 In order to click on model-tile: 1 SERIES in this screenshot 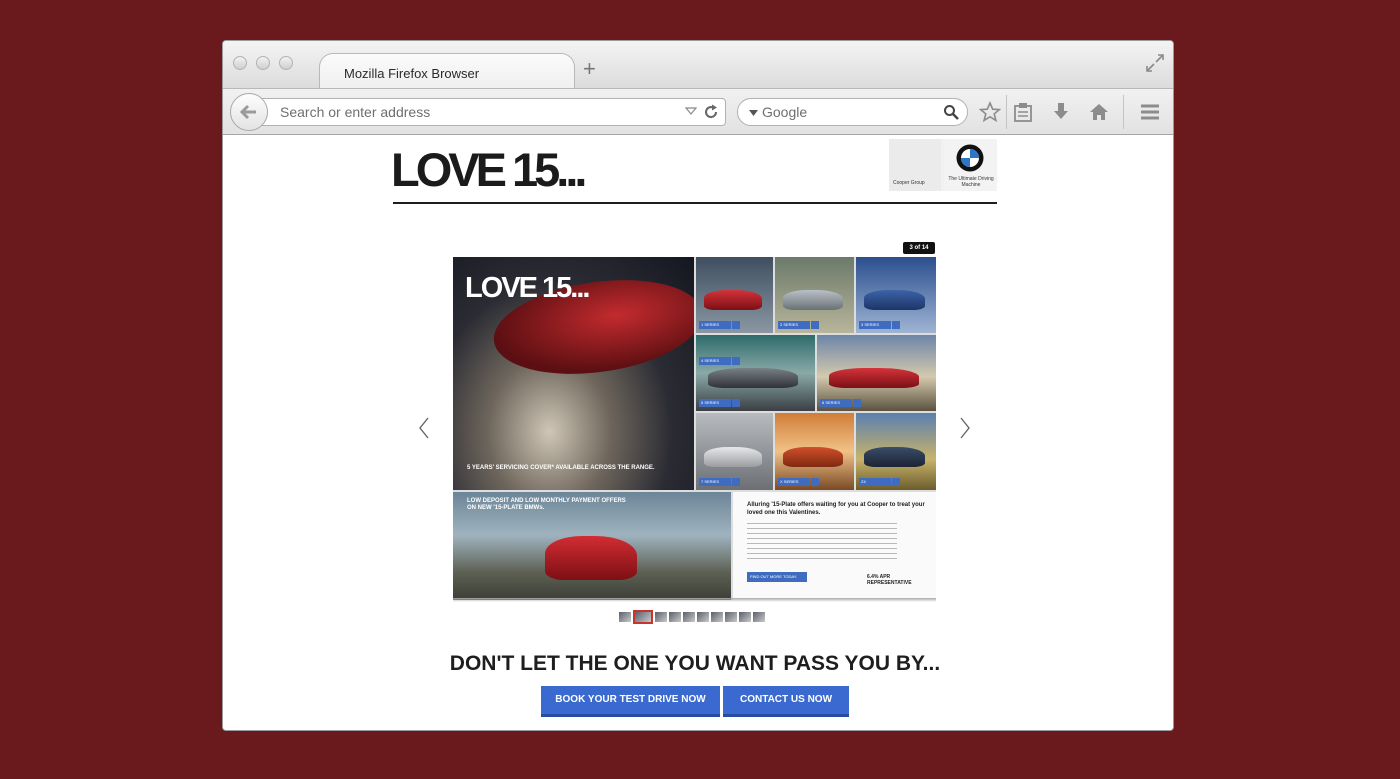, I will do `click(734, 295)`.